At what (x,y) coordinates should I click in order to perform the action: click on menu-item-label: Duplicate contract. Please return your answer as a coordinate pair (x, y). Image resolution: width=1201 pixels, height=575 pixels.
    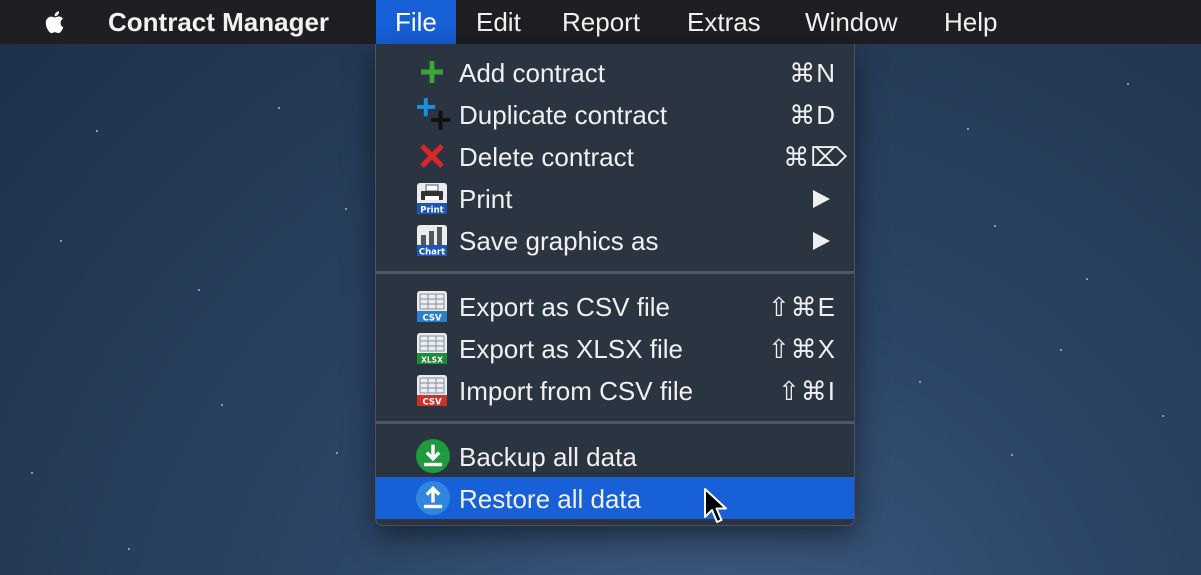
    Looking at the image, I should click on (563, 115).